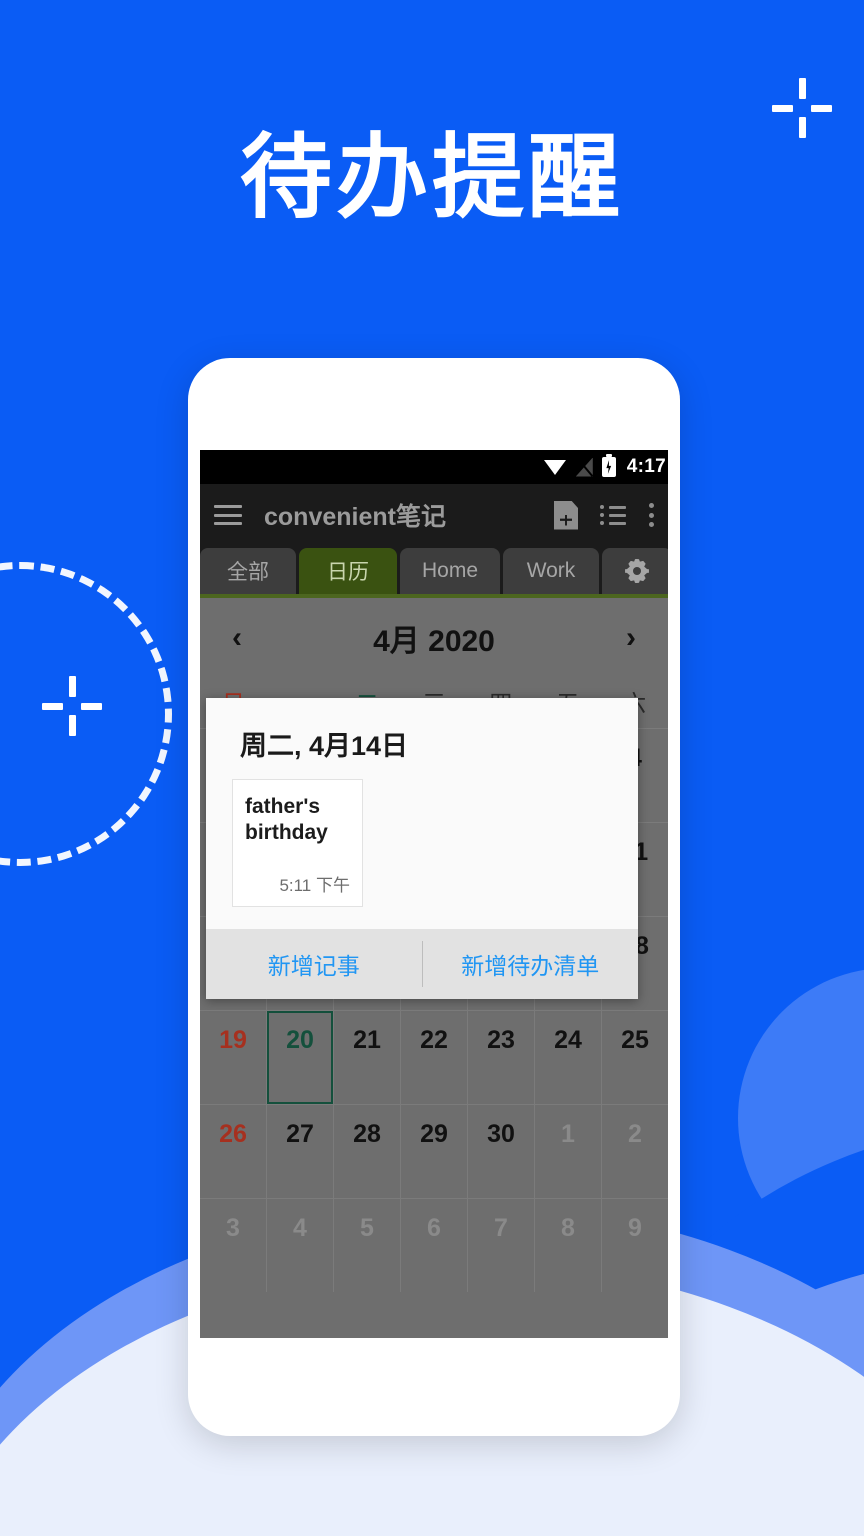 This screenshot has height=1536, width=864. What do you see at coordinates (551, 571) in the screenshot?
I see `tab-work: Work` at bounding box center [551, 571].